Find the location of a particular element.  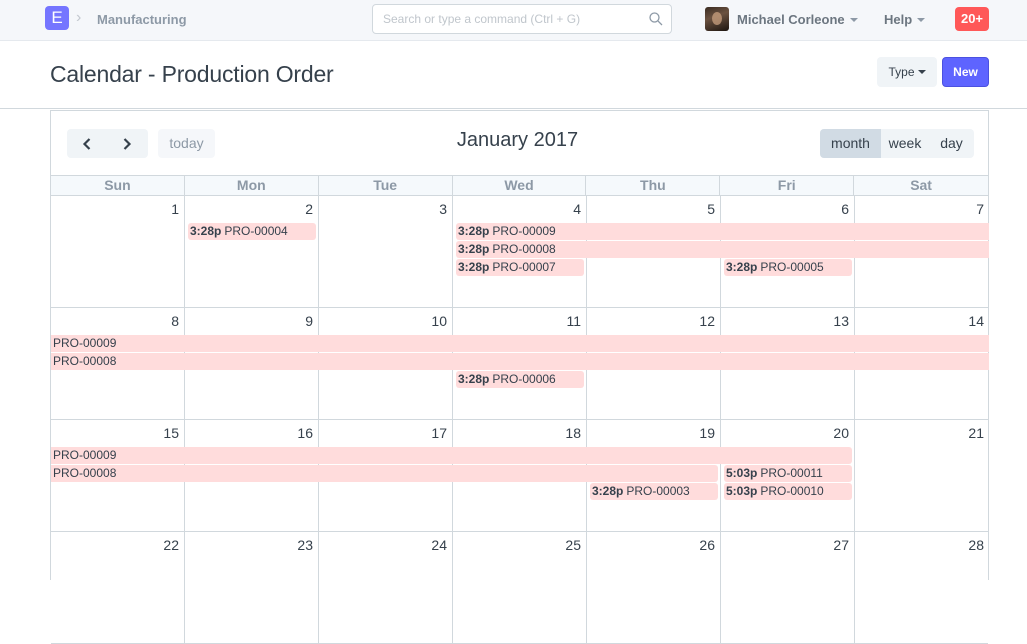

day-number: 16 is located at coordinates (305, 433).